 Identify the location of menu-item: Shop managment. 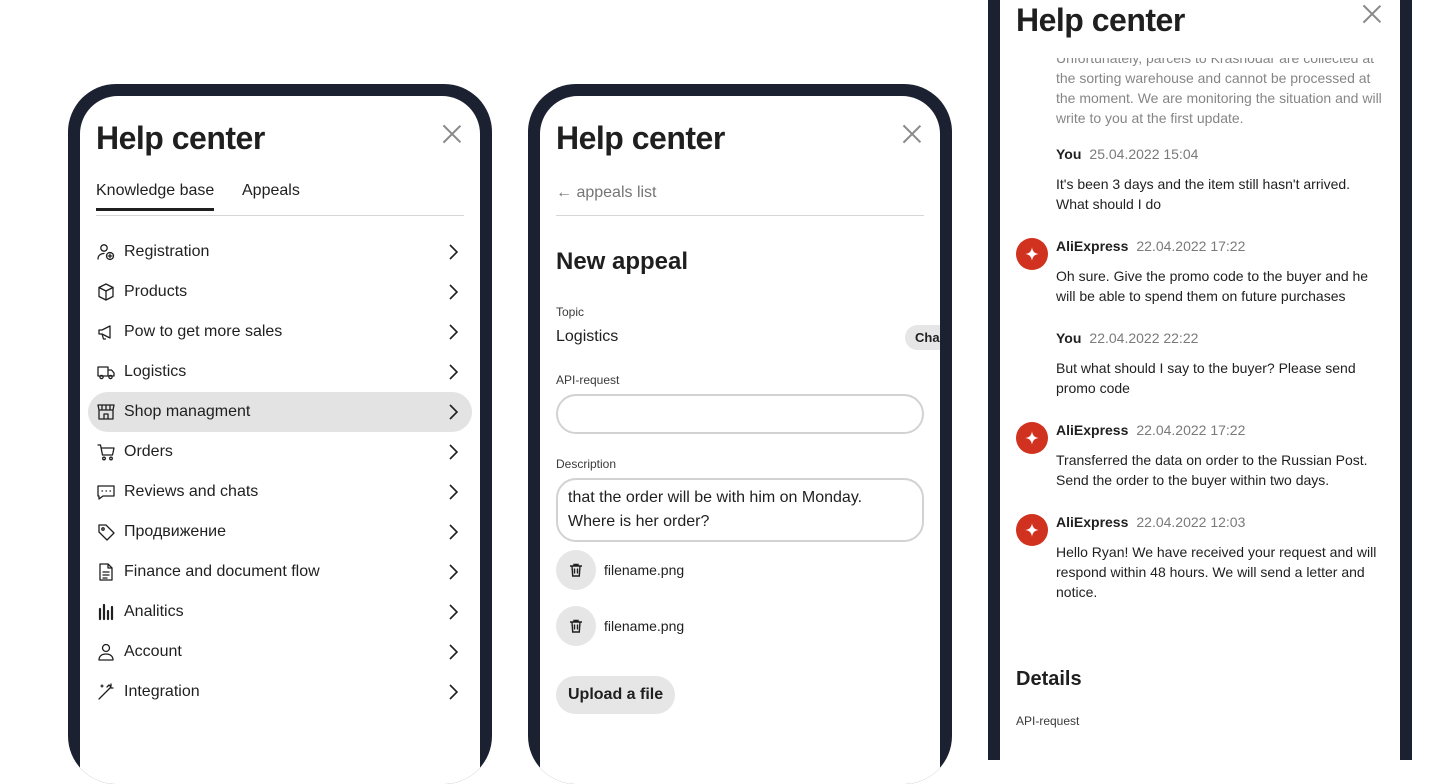
(280, 412).